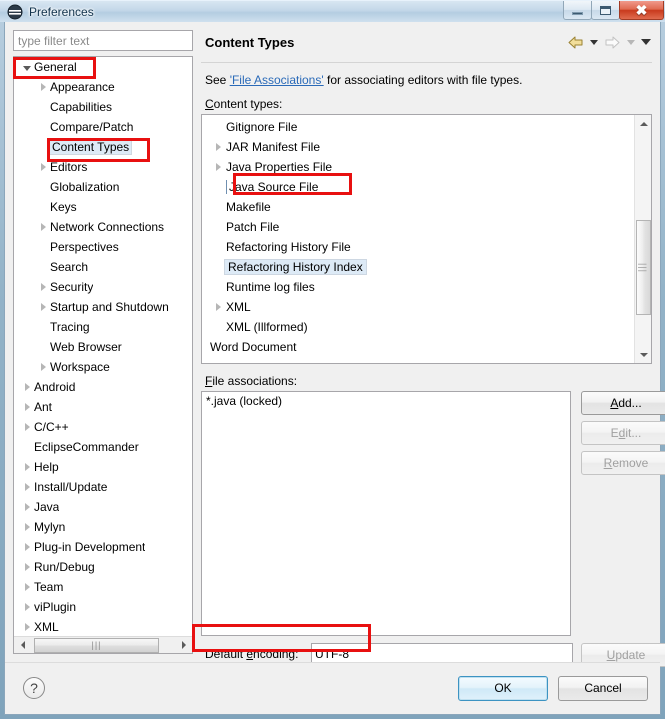  I want to click on sidebar-item-compare-patch: Compare/Patch, so click(103, 127).